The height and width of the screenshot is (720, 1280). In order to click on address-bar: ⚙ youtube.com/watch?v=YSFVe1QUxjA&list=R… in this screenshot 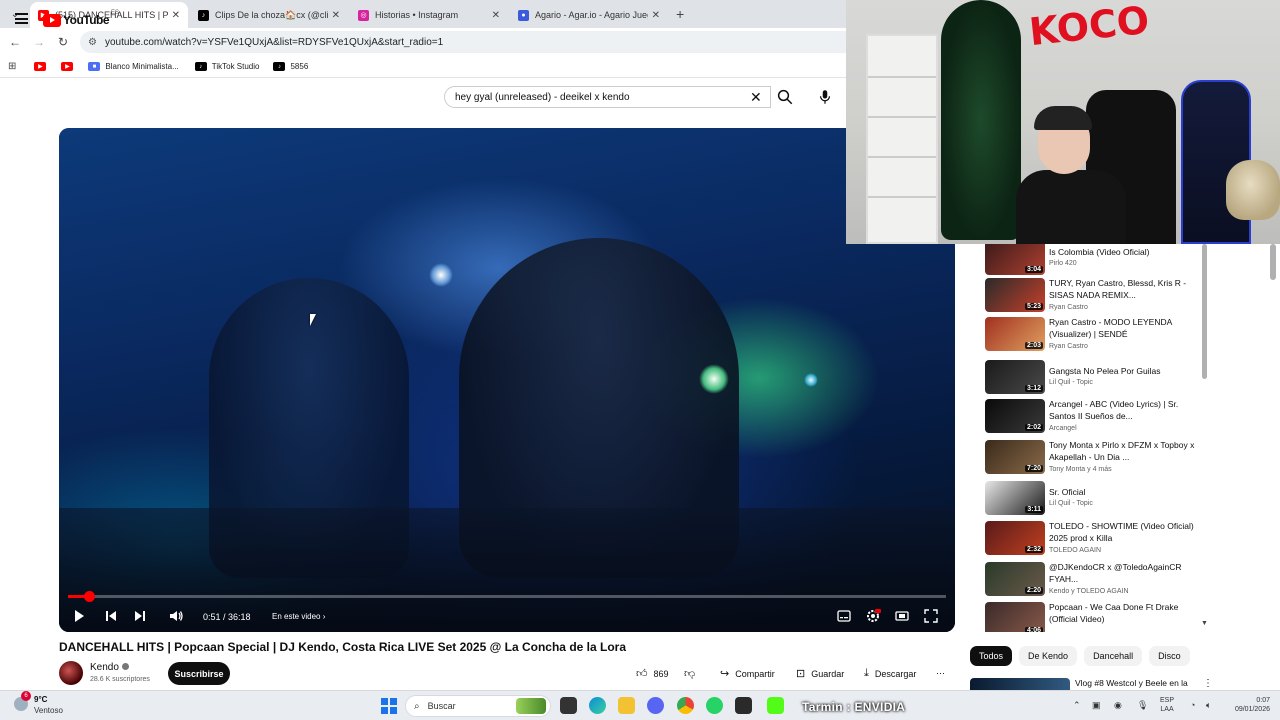, I will do `click(463, 42)`.